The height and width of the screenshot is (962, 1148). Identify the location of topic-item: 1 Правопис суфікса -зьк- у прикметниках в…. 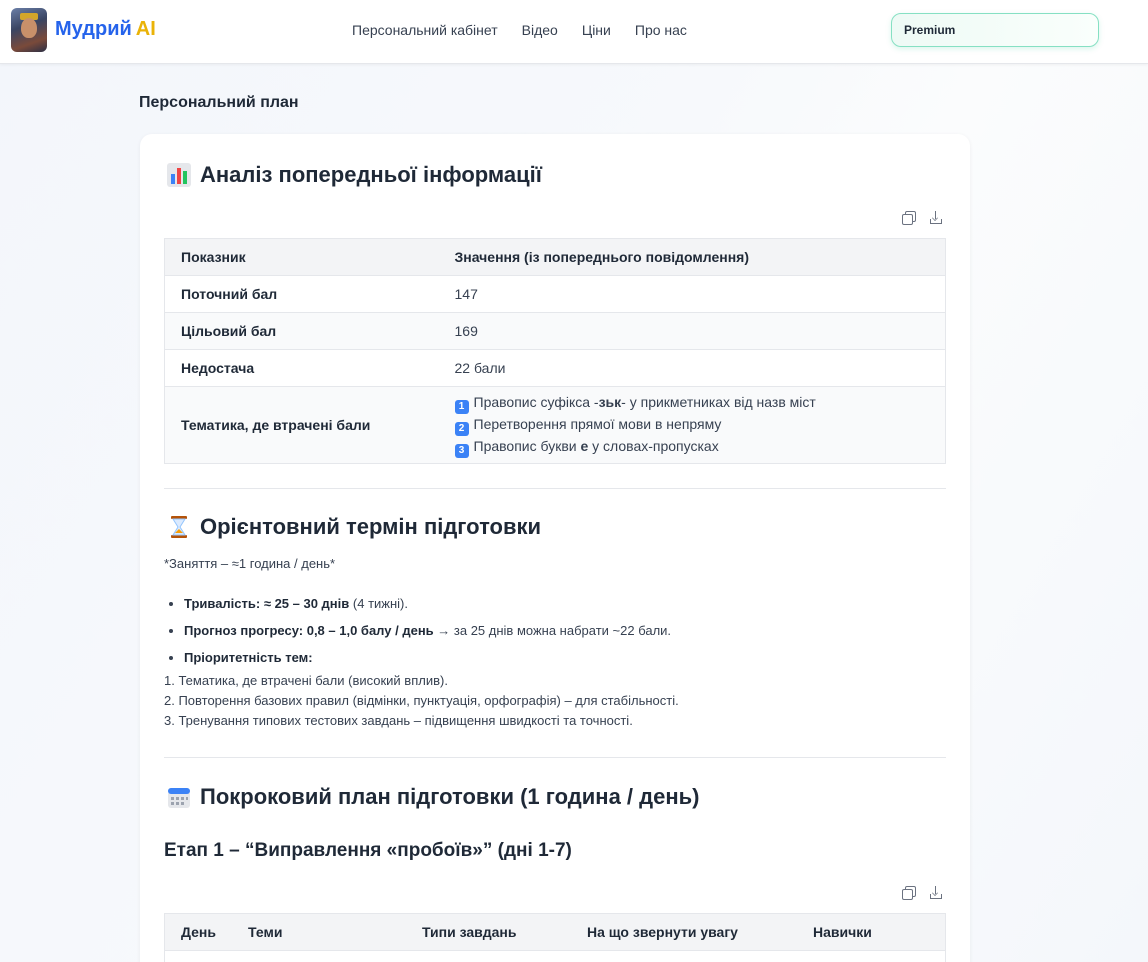
(692, 403).